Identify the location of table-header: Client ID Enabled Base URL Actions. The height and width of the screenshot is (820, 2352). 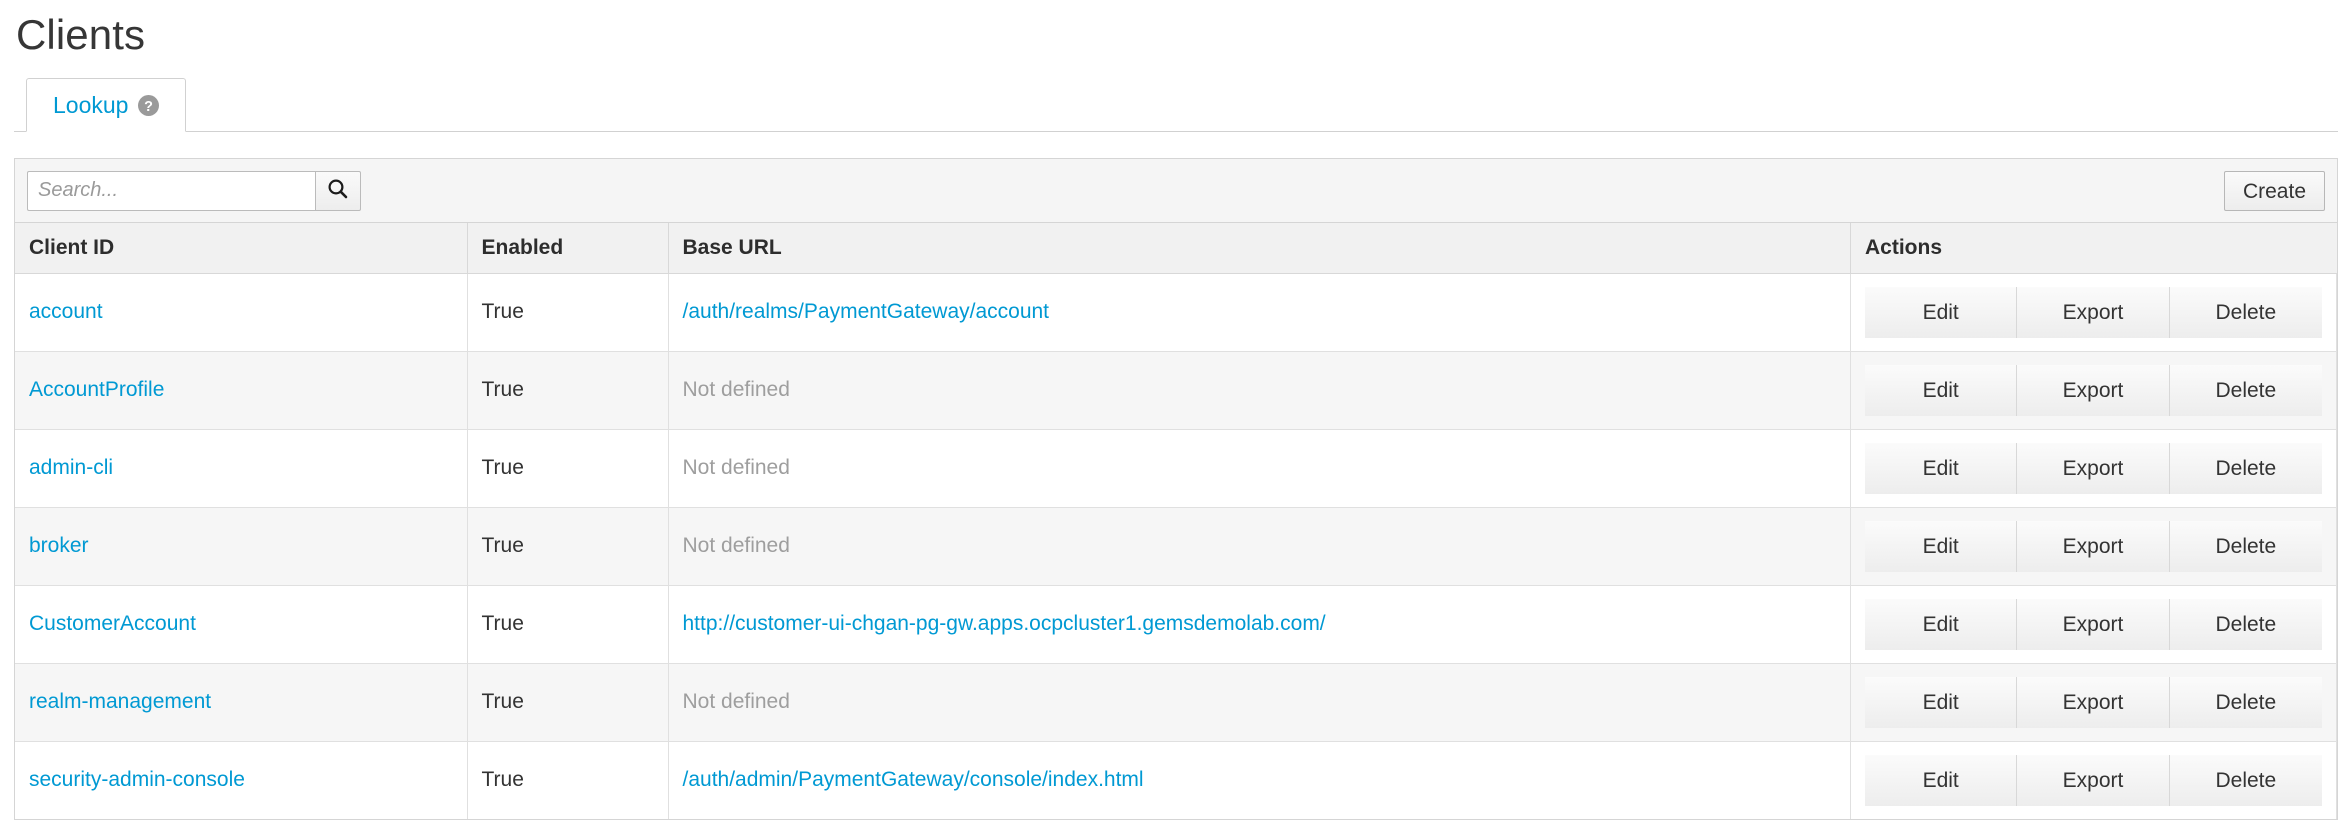
(1176, 248).